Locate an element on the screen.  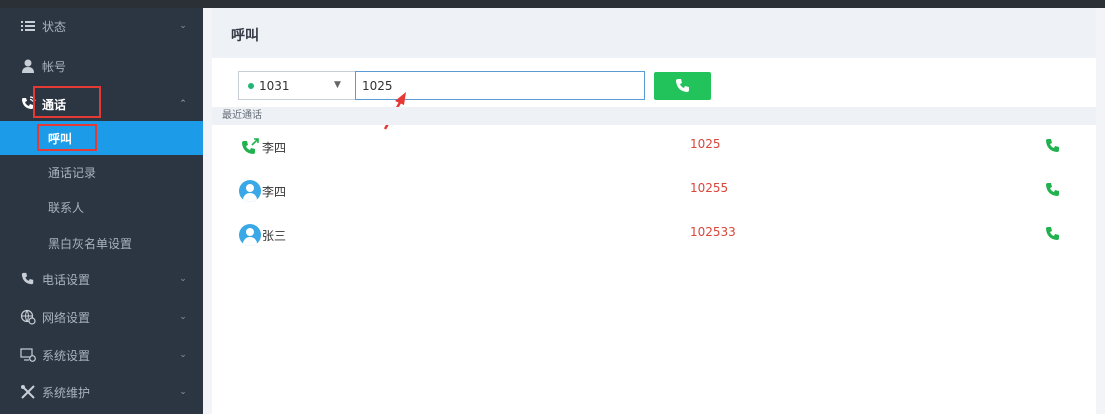
sidebar-item-label: 网络设置 is located at coordinates (66, 317).